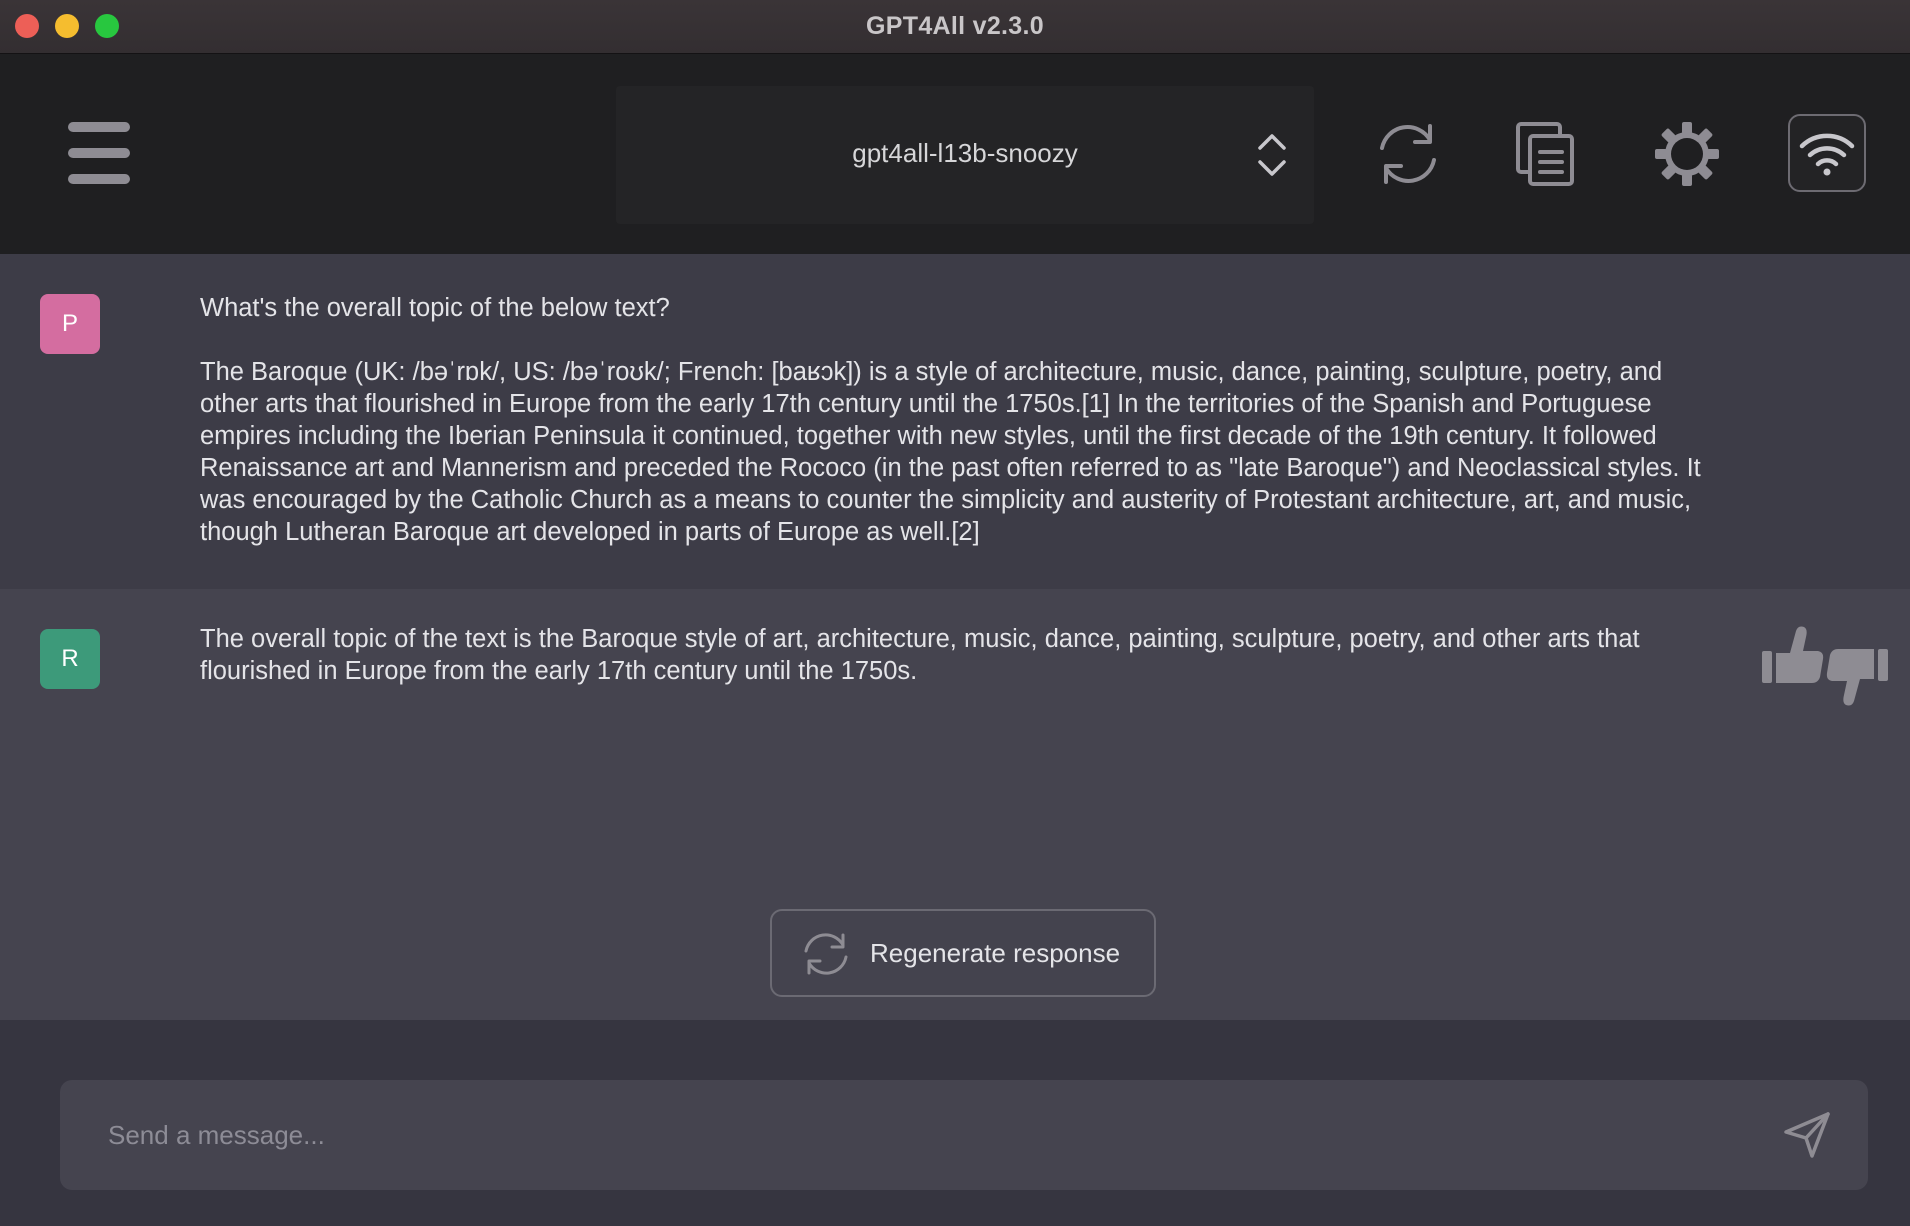  I want to click on feedback-buttons, so click(1825, 666).